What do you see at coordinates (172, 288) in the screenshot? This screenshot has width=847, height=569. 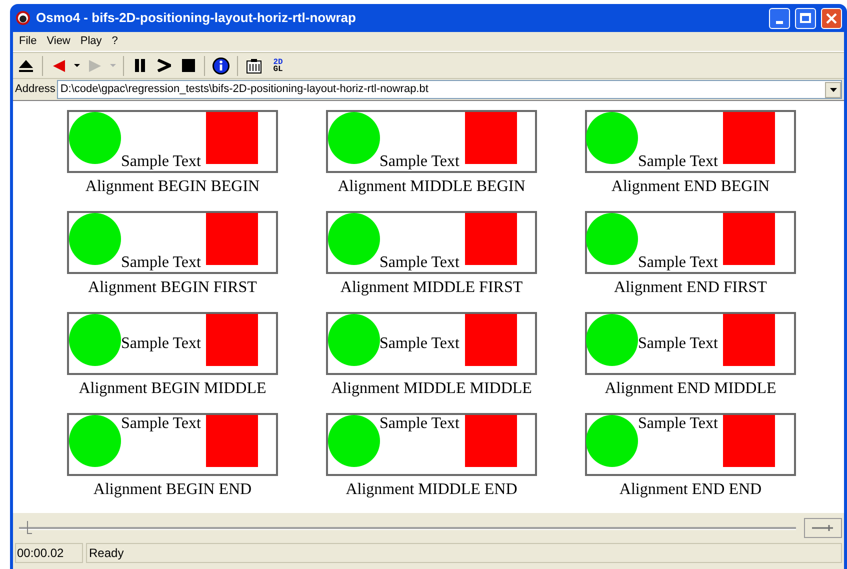 I see `scene-caption: Alignment BEGIN FIRST` at bounding box center [172, 288].